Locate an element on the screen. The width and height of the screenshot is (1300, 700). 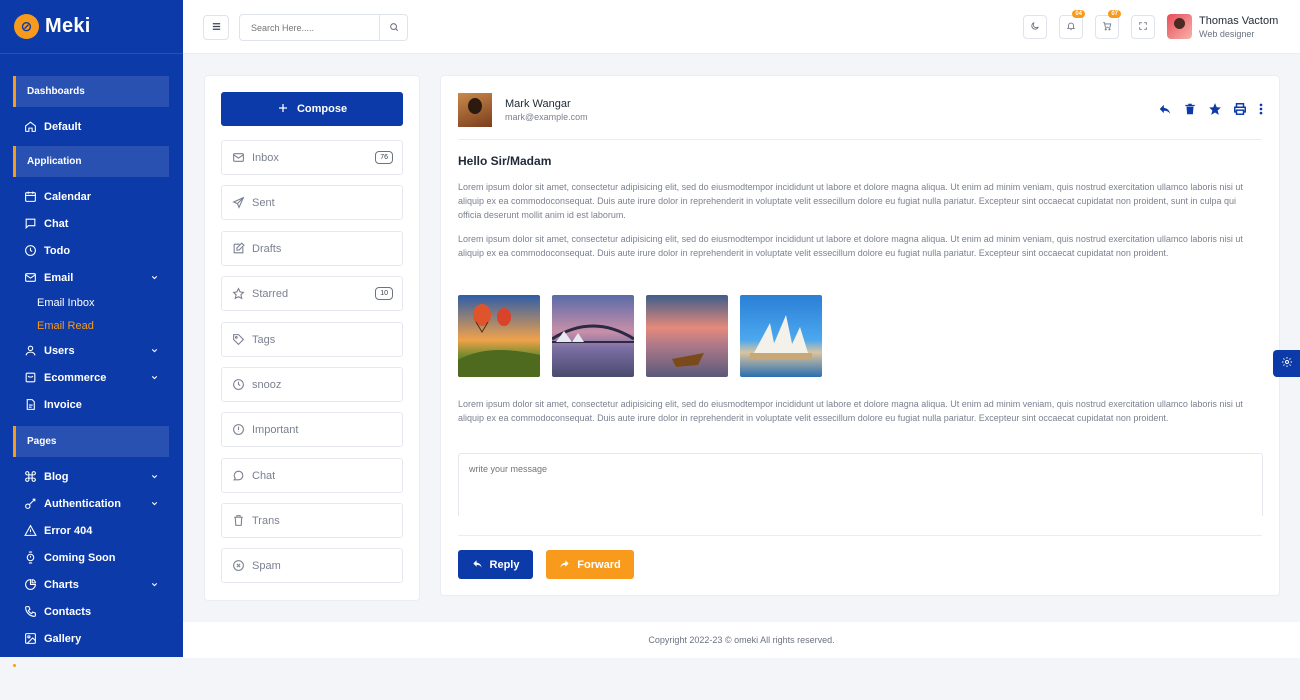
reply-button: Reply is located at coordinates (495, 564).